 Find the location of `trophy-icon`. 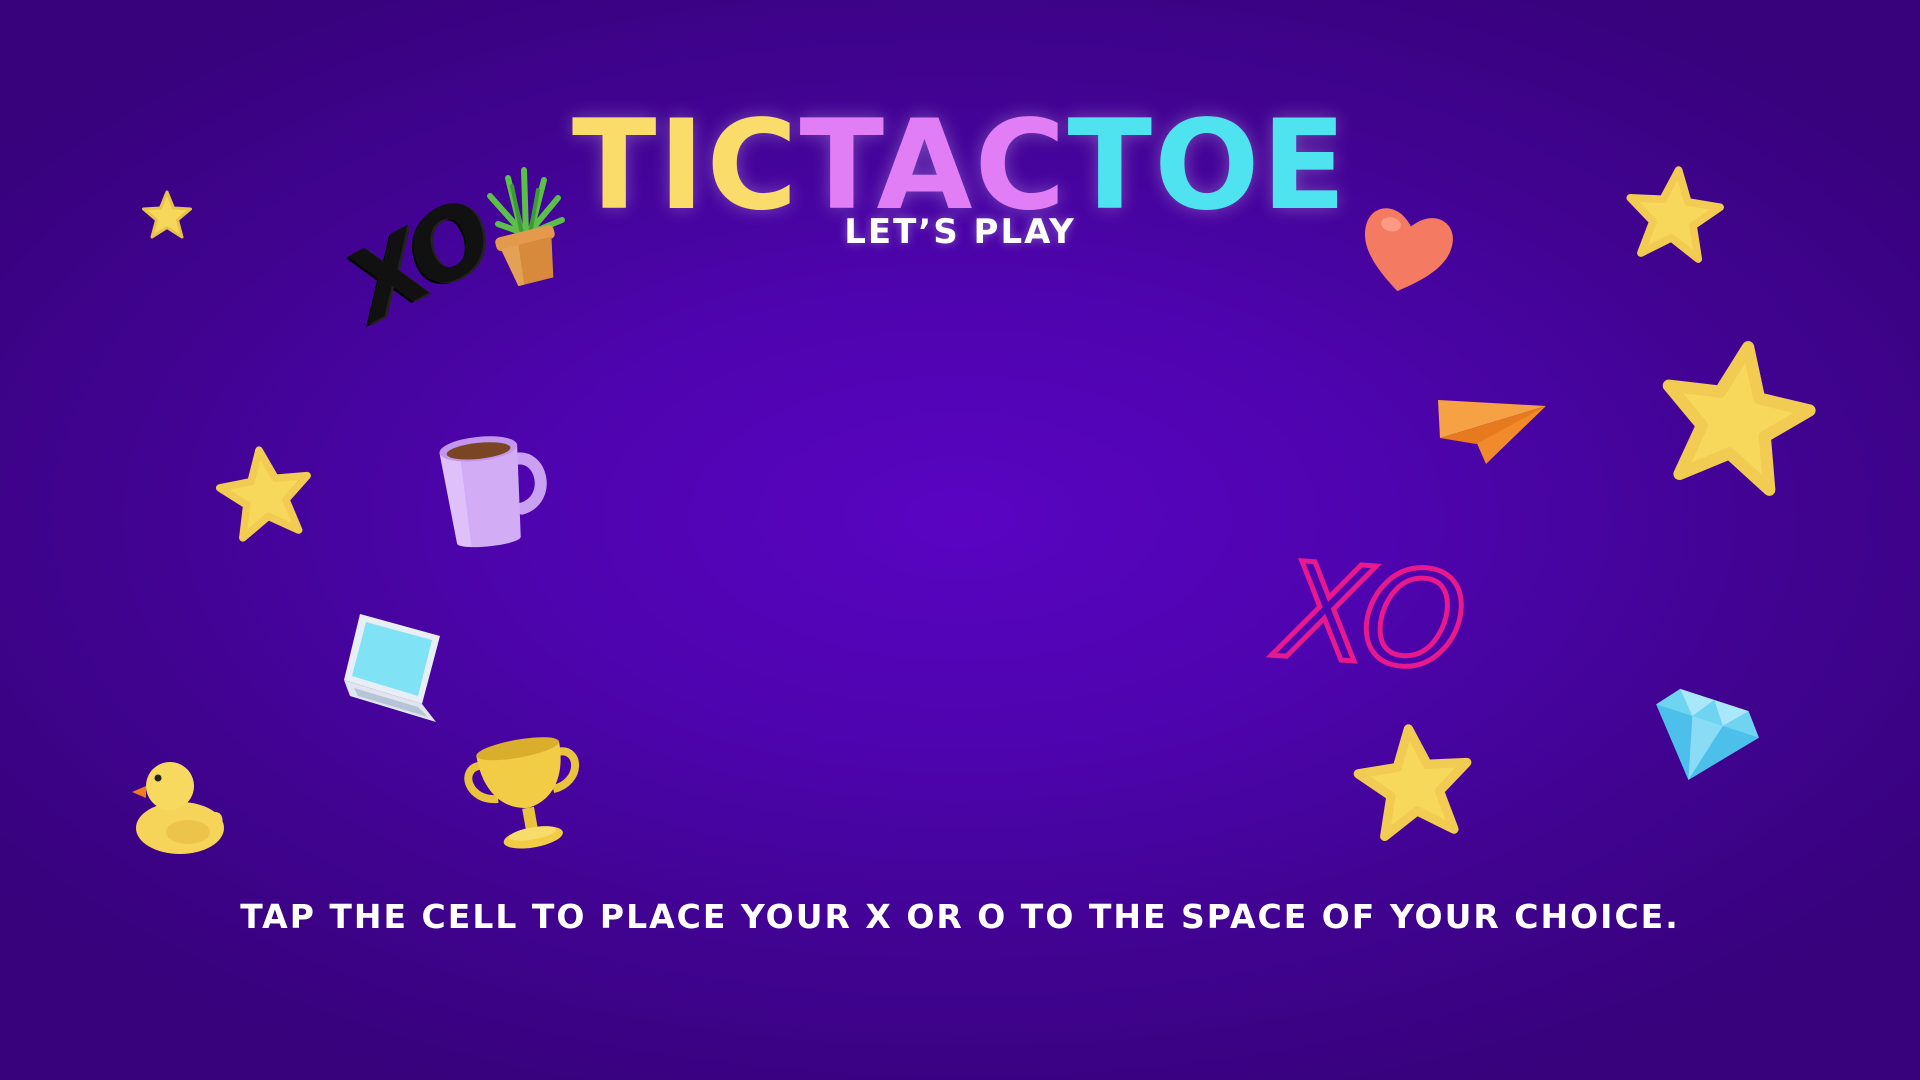

trophy-icon is located at coordinates (526, 796).